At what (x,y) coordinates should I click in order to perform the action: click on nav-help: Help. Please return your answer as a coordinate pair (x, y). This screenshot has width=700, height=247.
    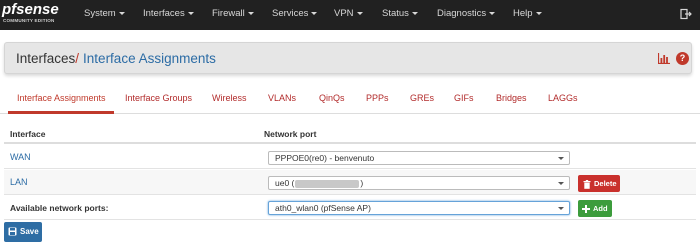
    Looking at the image, I should click on (527, 13).